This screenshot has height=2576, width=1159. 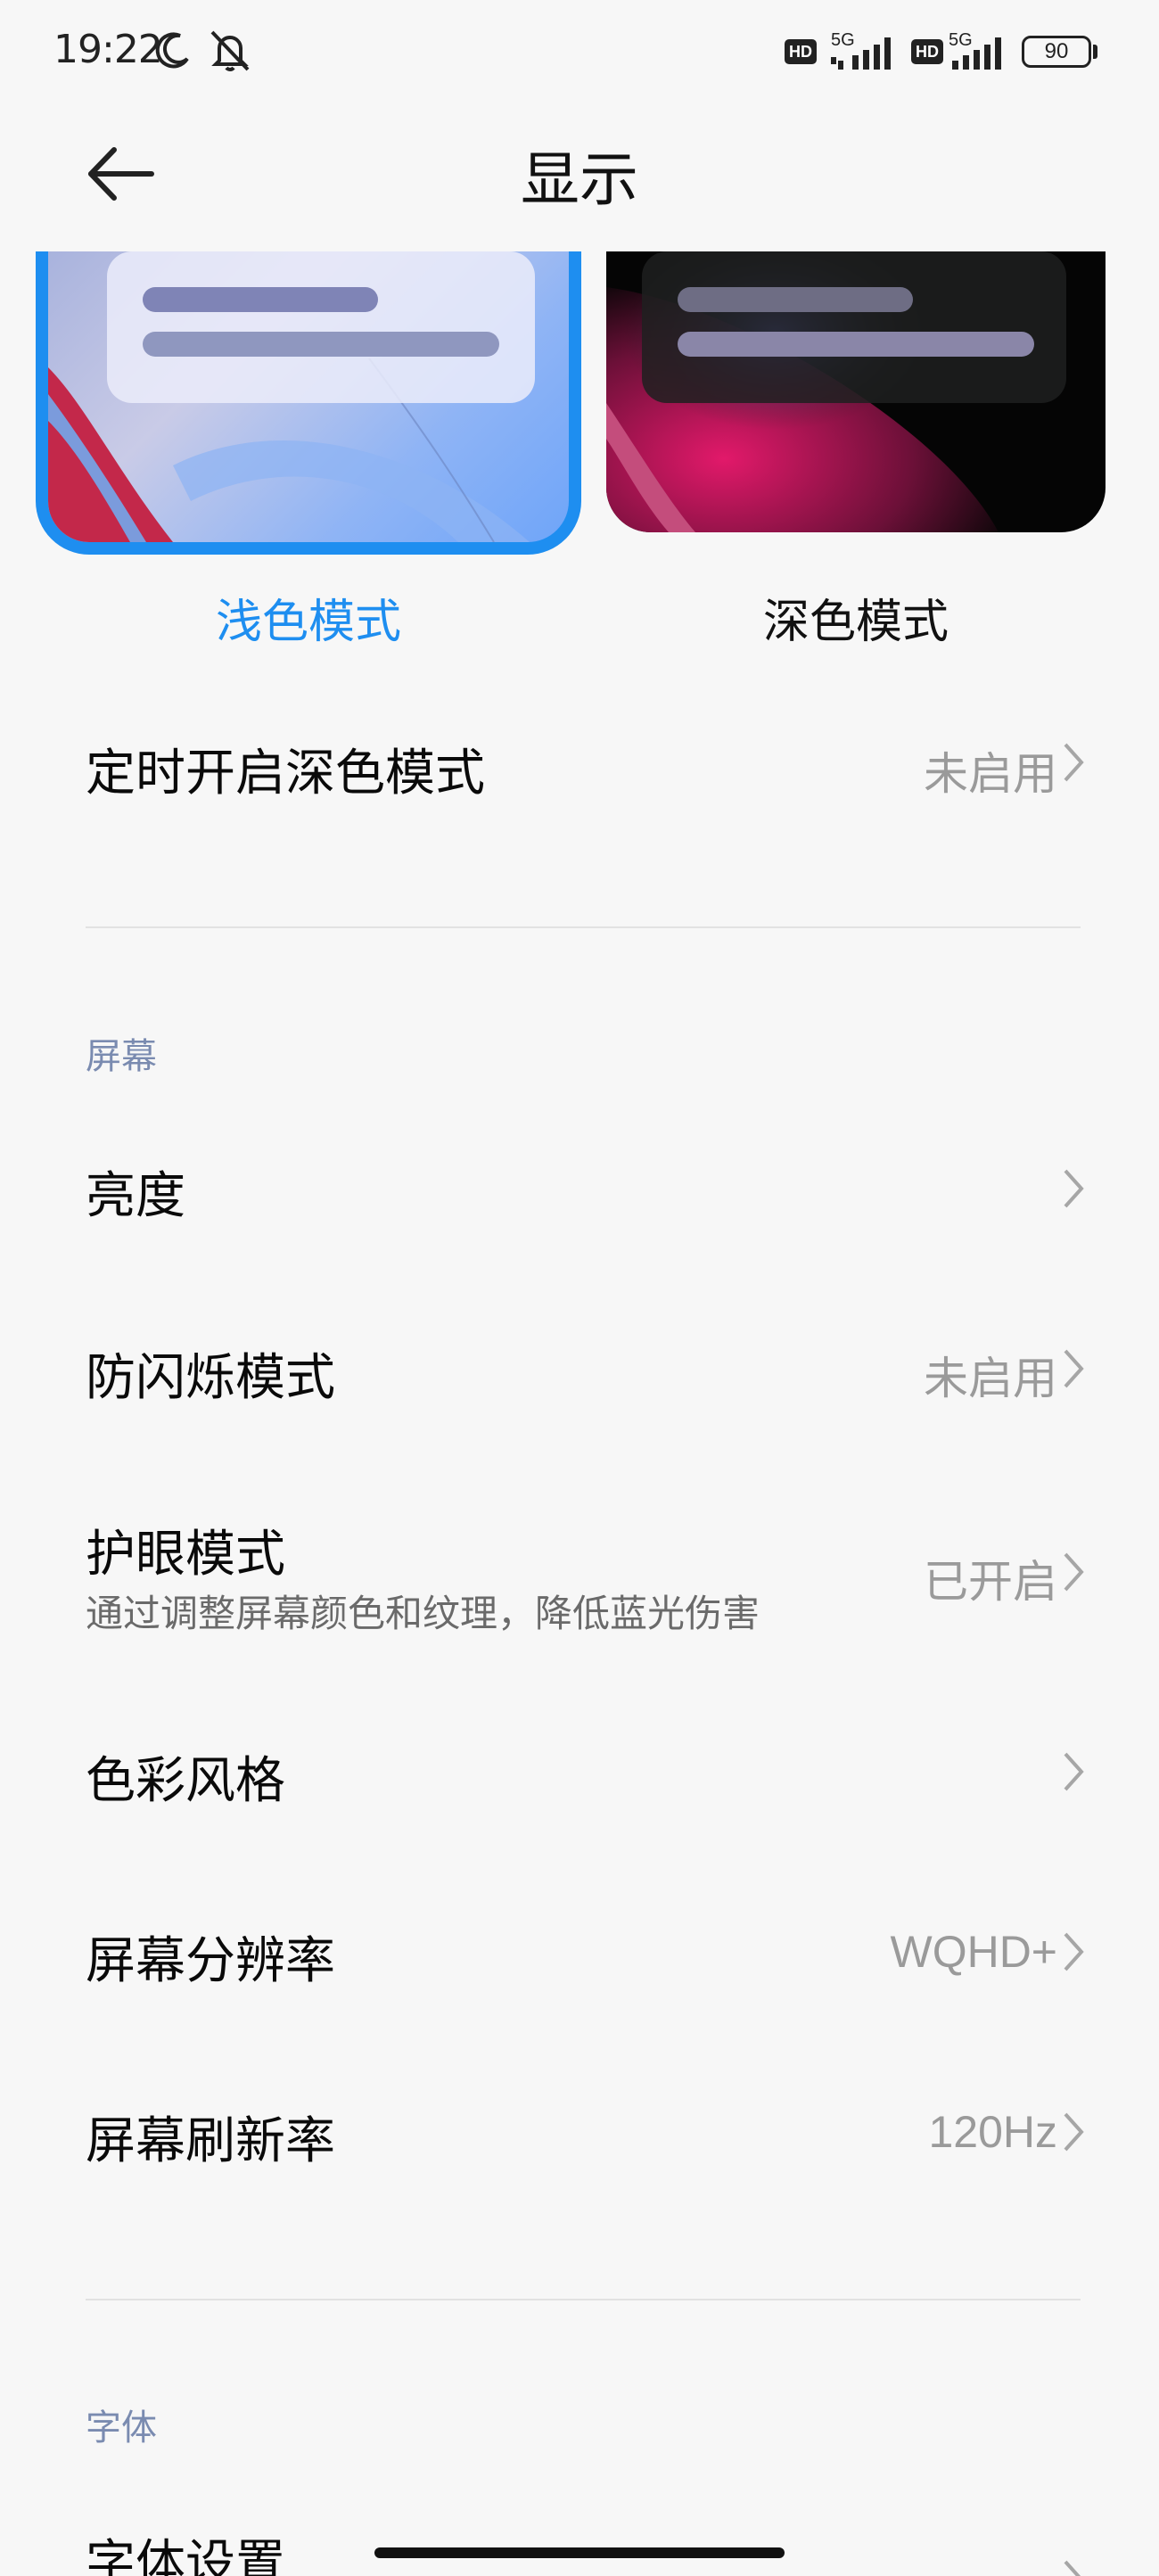 I want to click on dark-preview-panel, so click(x=854, y=327).